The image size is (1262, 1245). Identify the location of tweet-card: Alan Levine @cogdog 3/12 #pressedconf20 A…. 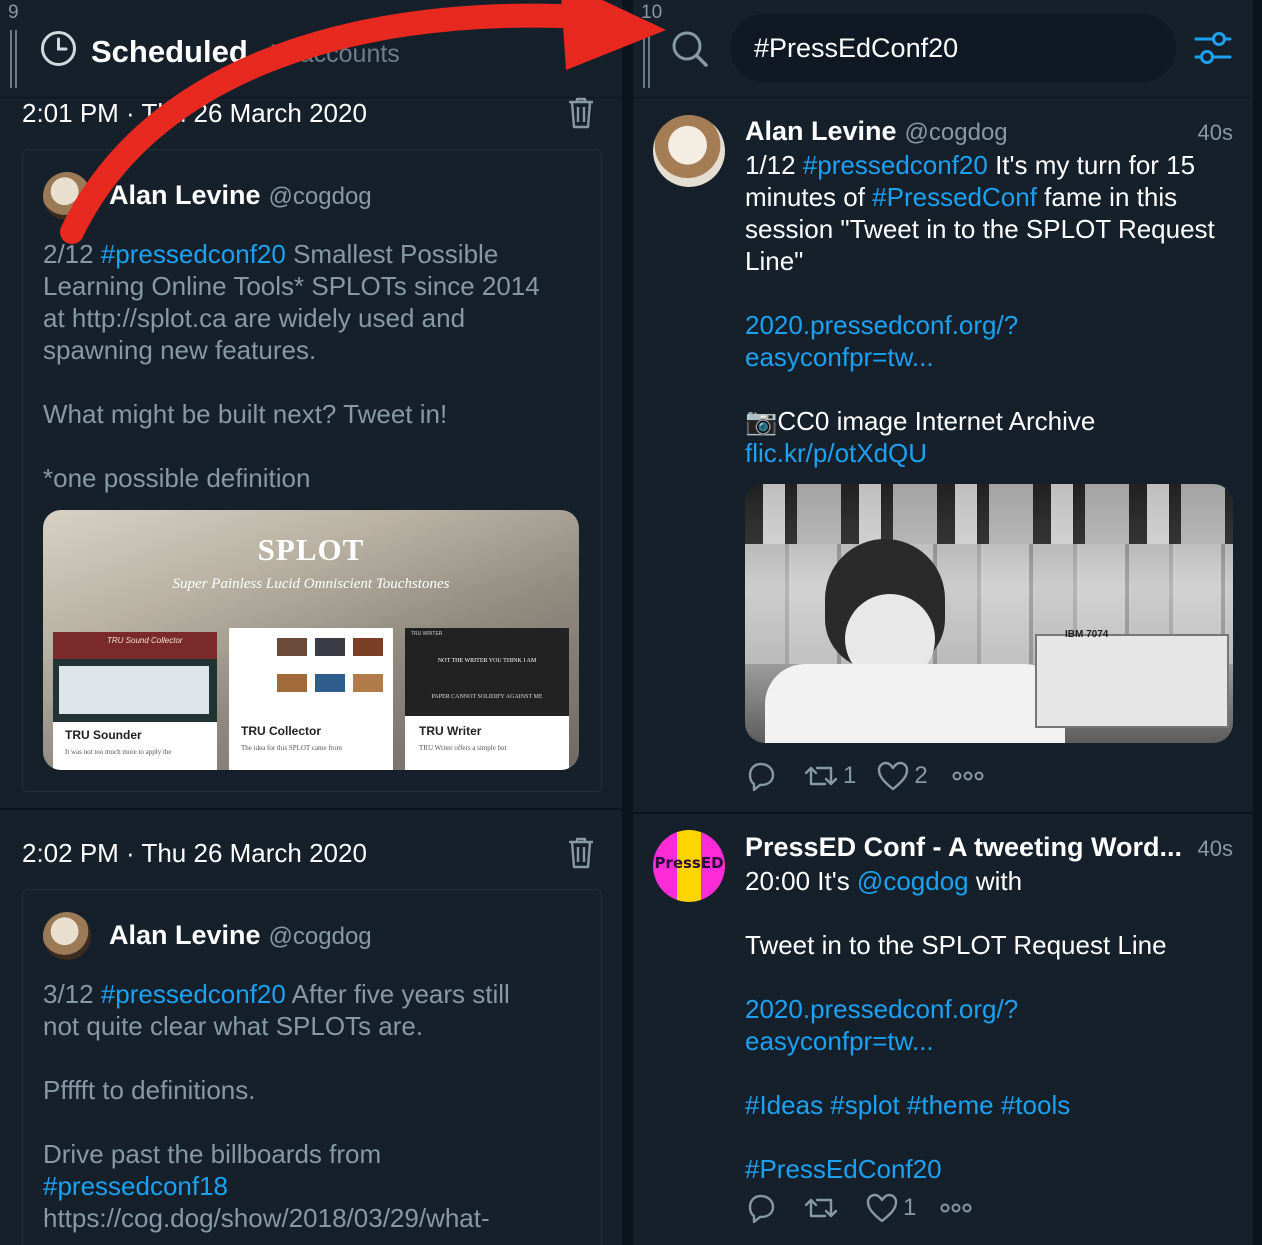
(312, 1067).